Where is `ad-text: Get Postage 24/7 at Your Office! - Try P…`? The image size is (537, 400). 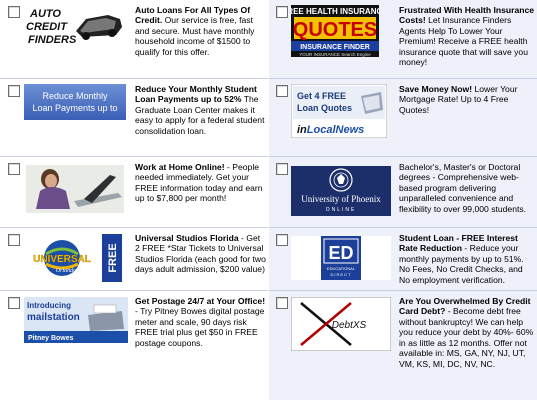
ad-text: Get Postage 24/7 at Your Office! - Try P… is located at coordinates (200, 322).